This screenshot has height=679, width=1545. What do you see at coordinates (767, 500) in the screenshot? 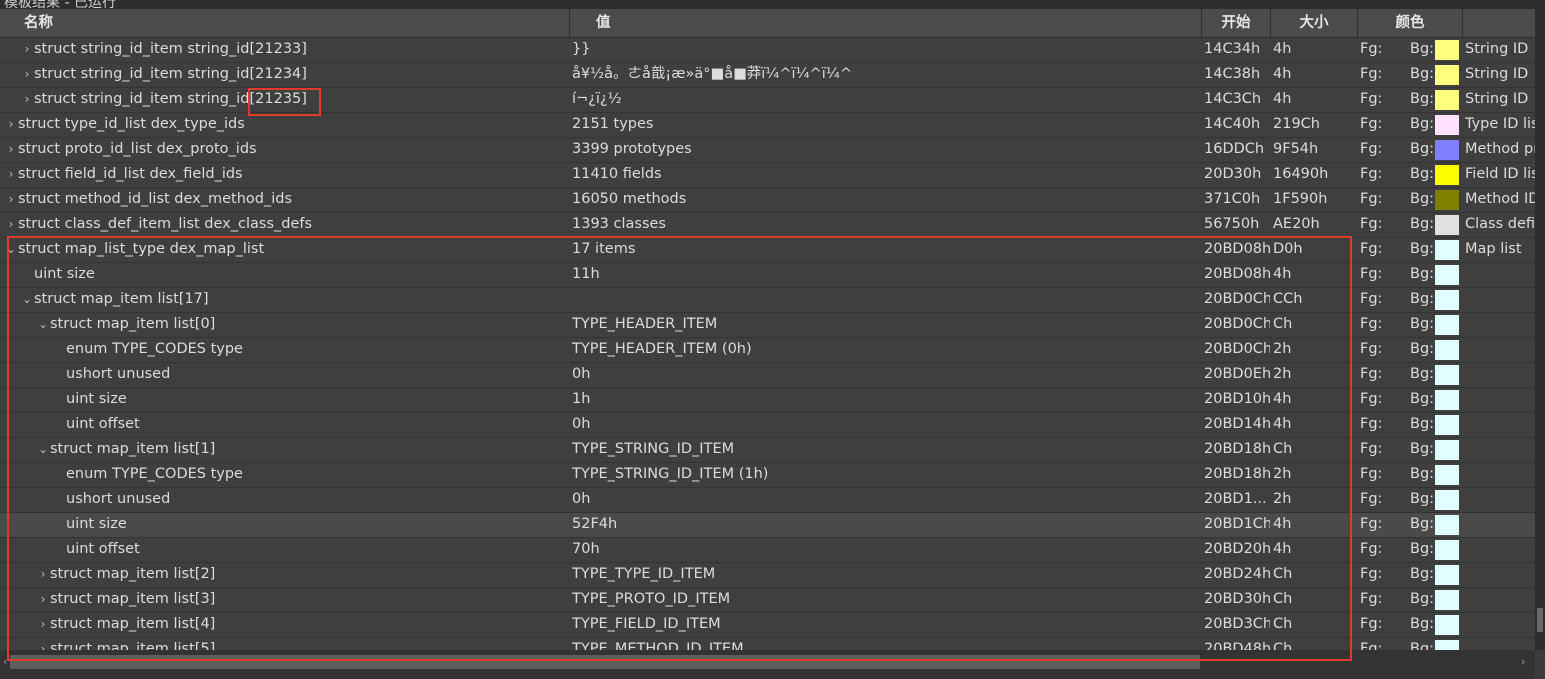
I see `table-row: ushort unused 0h 20BD1... 2h Fg: Bg:` at bounding box center [767, 500].